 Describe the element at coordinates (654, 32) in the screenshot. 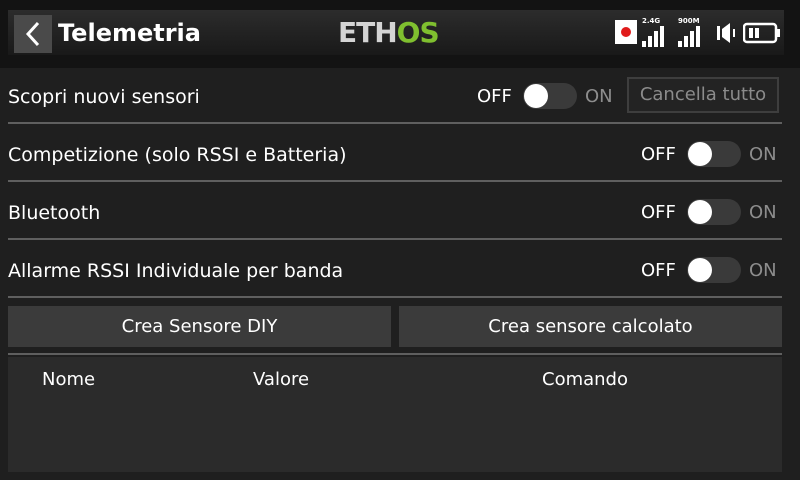

I see `signal-2.4g-icon: 2.4G` at that location.